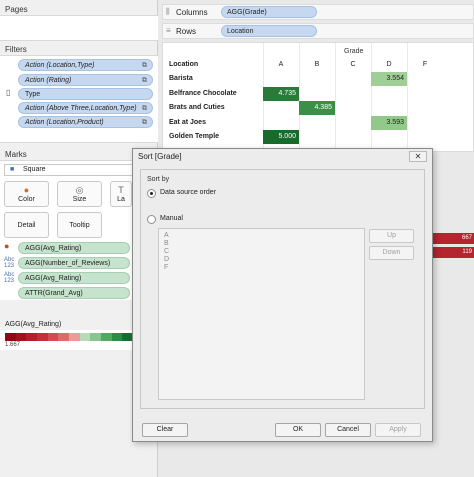 The width and height of the screenshot is (474, 477). I want to click on clear-button: Clear, so click(165, 430).